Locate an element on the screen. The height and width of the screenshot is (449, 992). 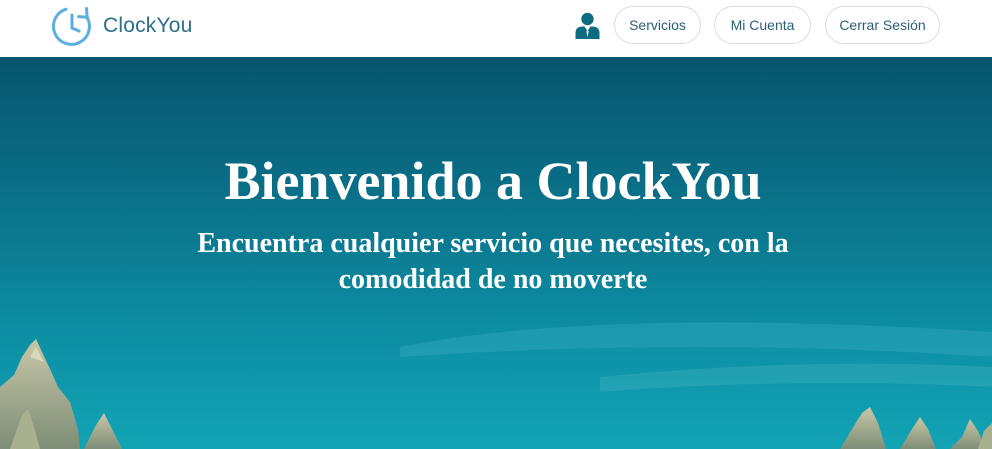
brand-link: ClockYou is located at coordinates (121, 26).